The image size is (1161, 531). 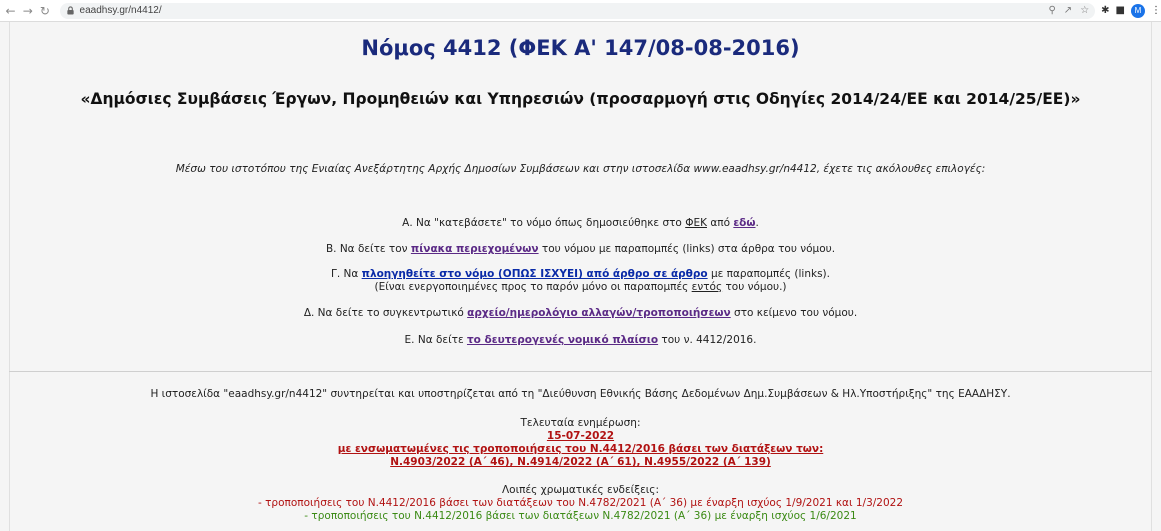 I want to click on side-panel-icon: ■, so click(x=1120, y=10).